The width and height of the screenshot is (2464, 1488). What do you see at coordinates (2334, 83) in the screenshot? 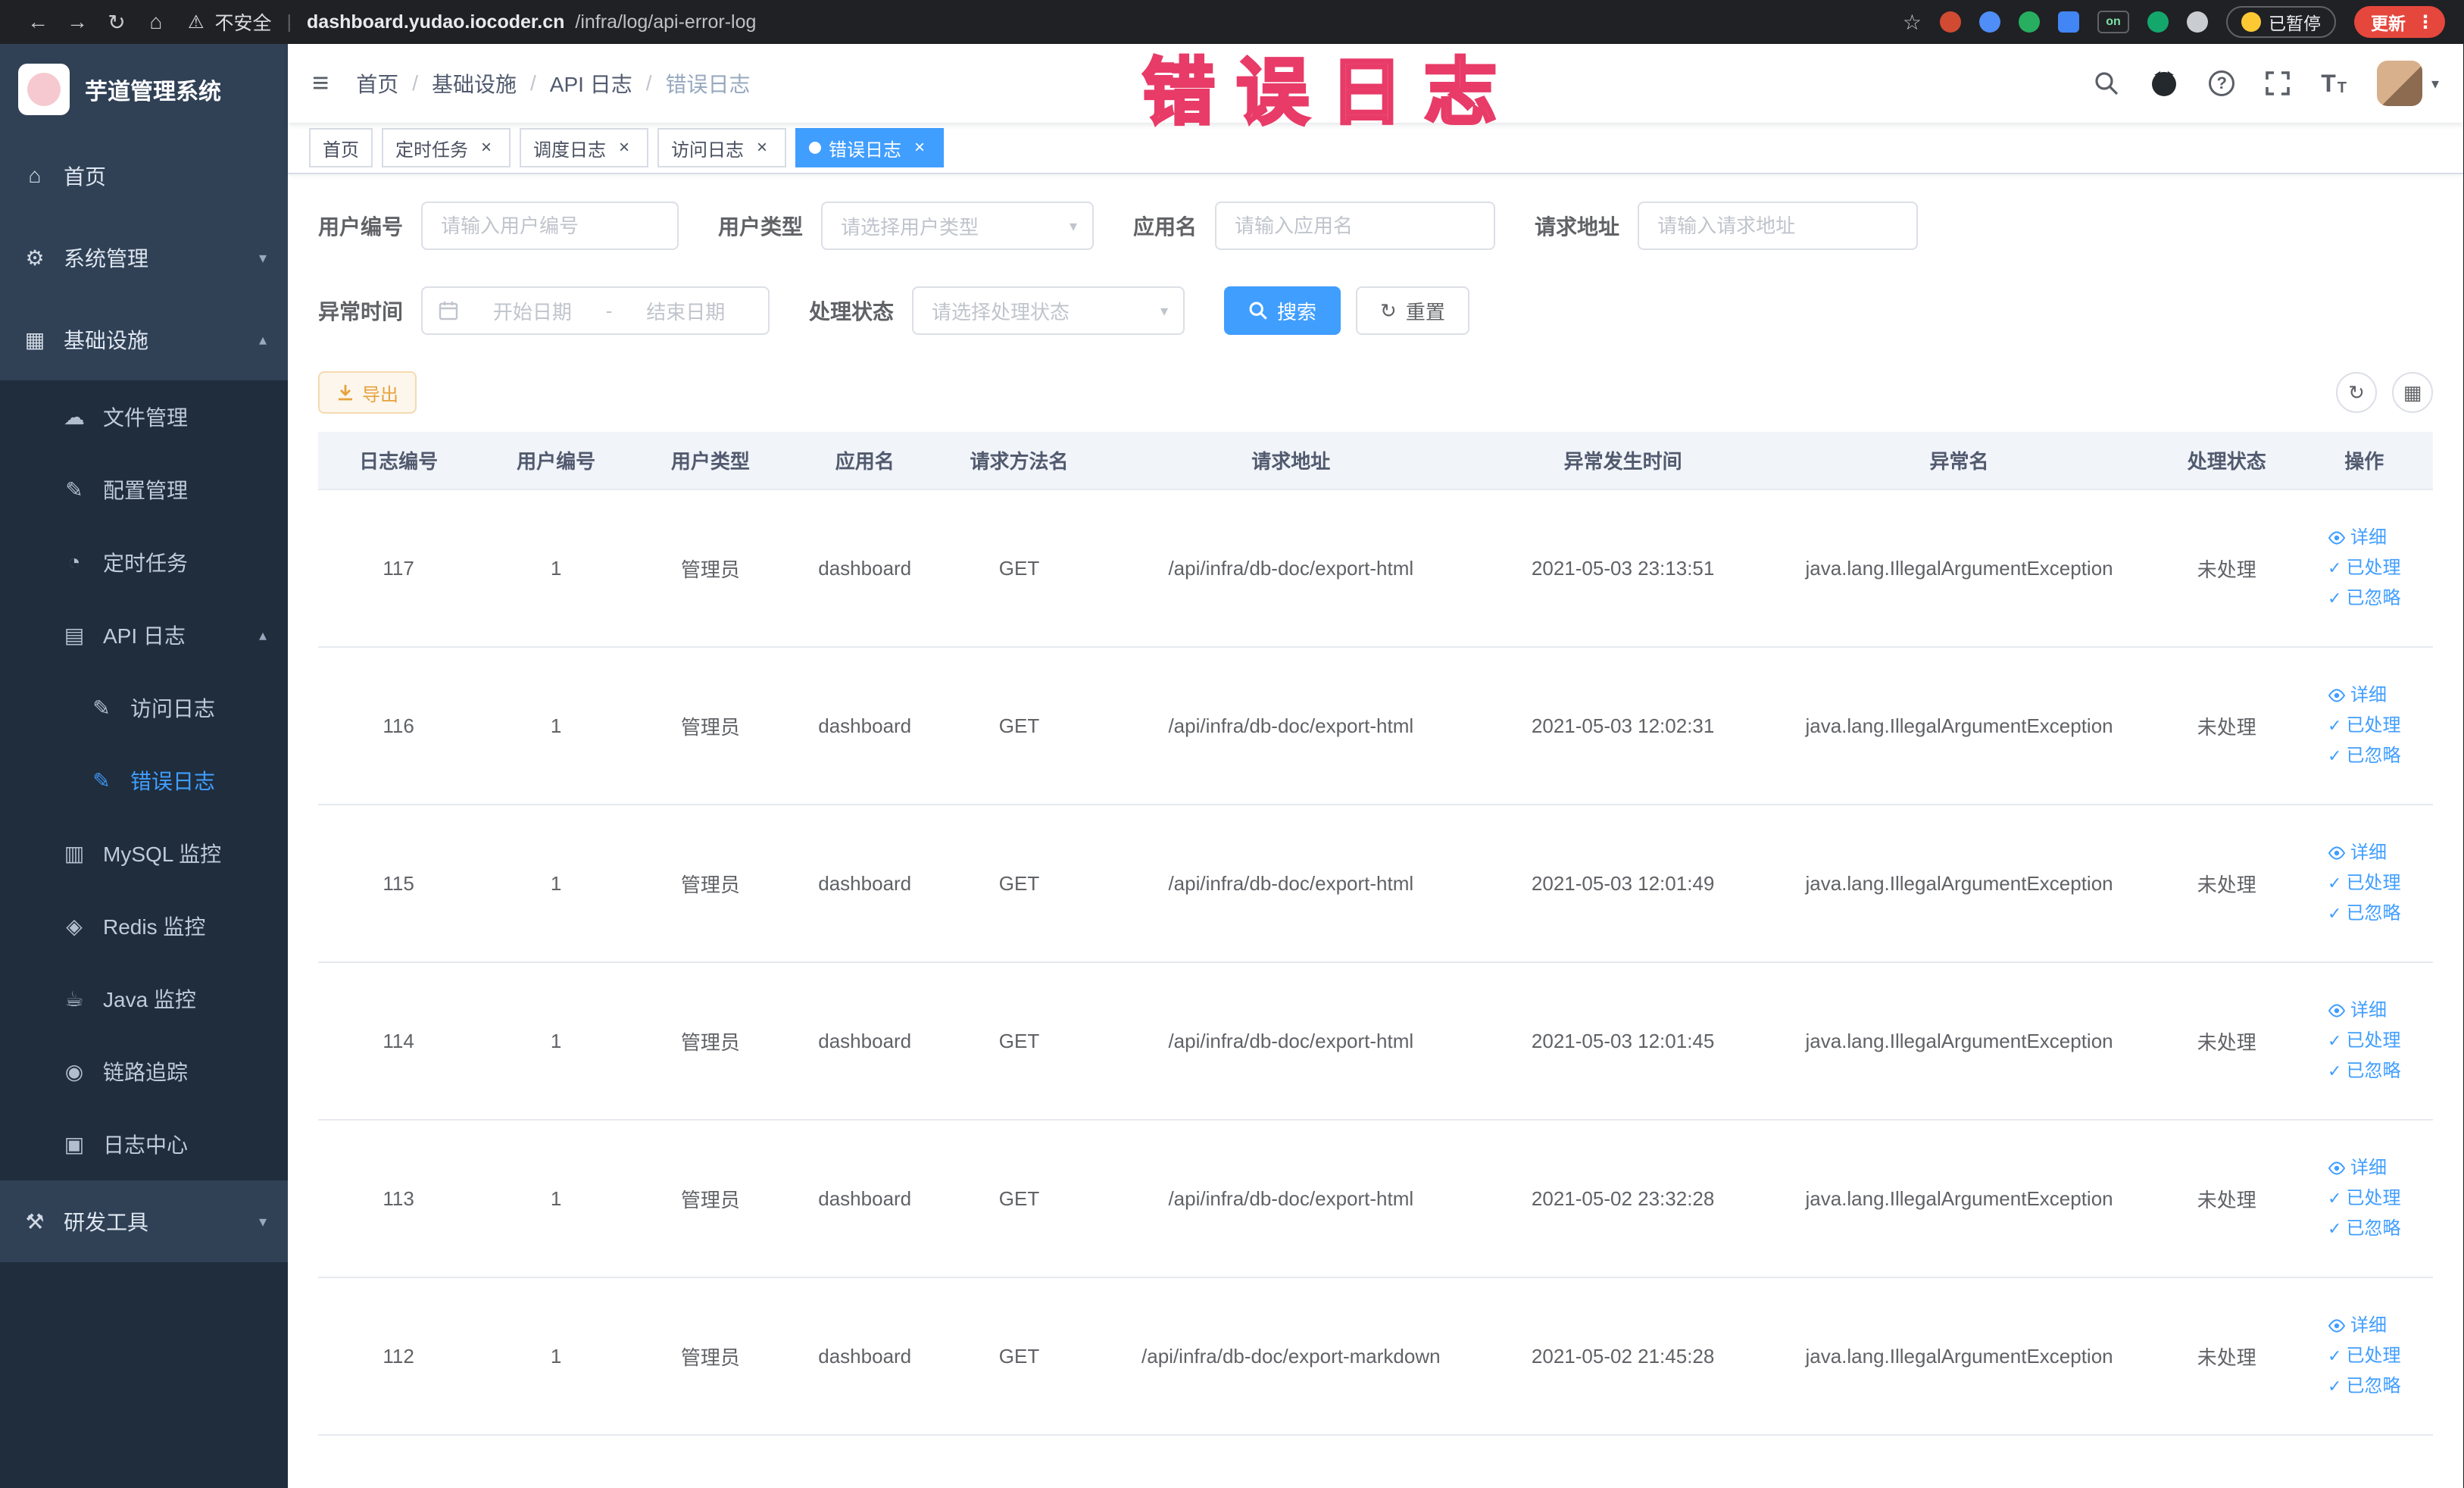
I see `font-size-icon: T T` at bounding box center [2334, 83].